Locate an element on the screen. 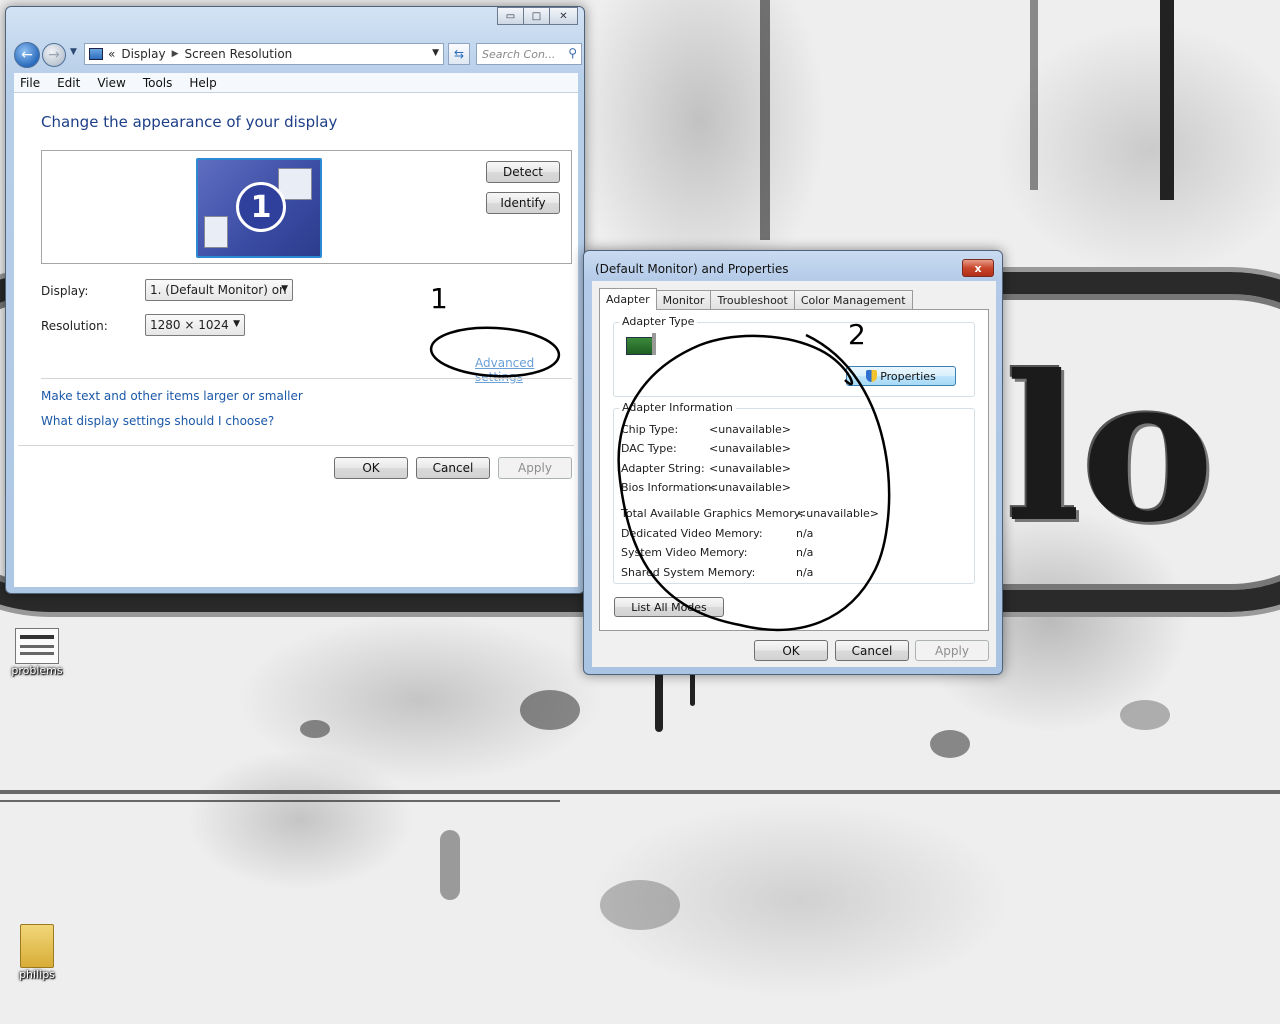 The width and height of the screenshot is (1280, 1024). folder-icon is located at coordinates (37, 946).